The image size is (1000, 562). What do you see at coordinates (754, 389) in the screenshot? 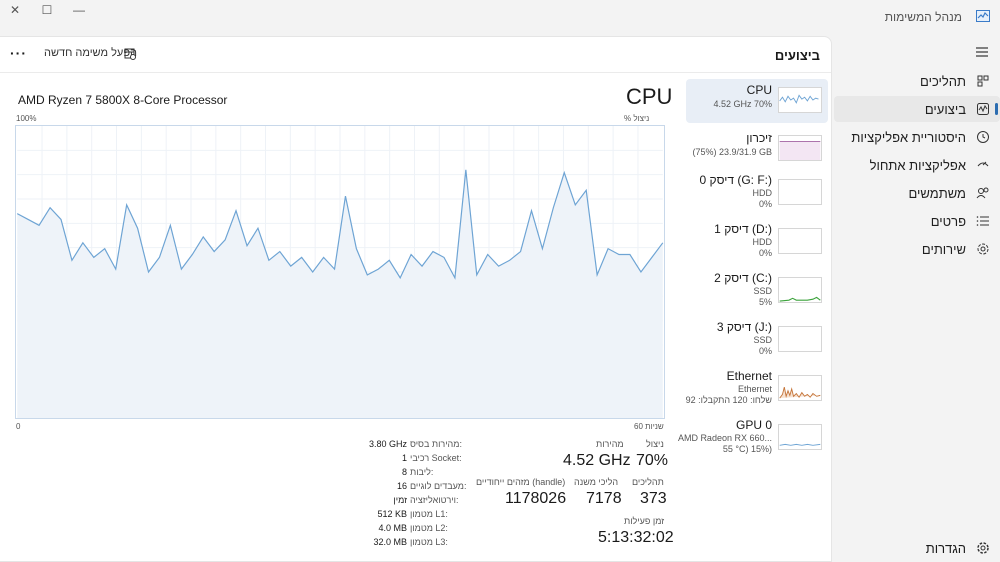
I see `device-subtitle: Ethernet` at bounding box center [754, 389].